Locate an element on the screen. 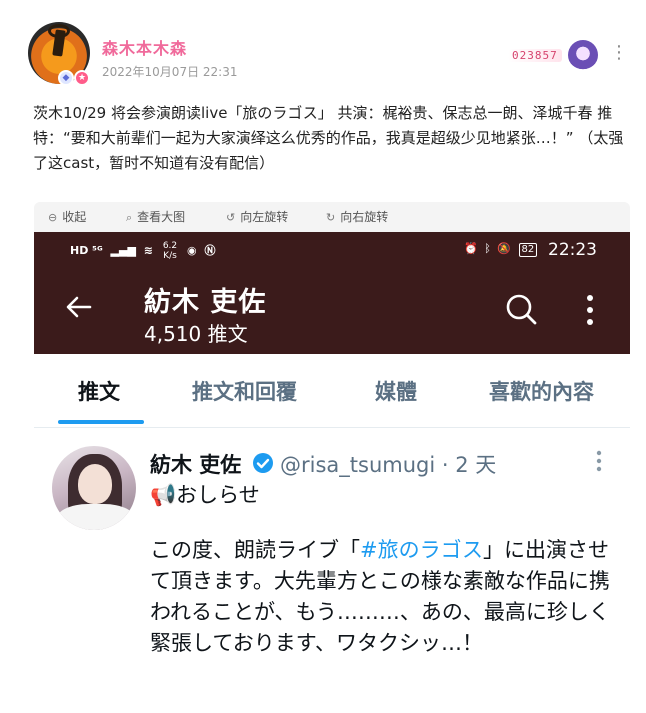 The height and width of the screenshot is (713, 646). magnifier-icon: ⌕ is located at coordinates (129, 217).